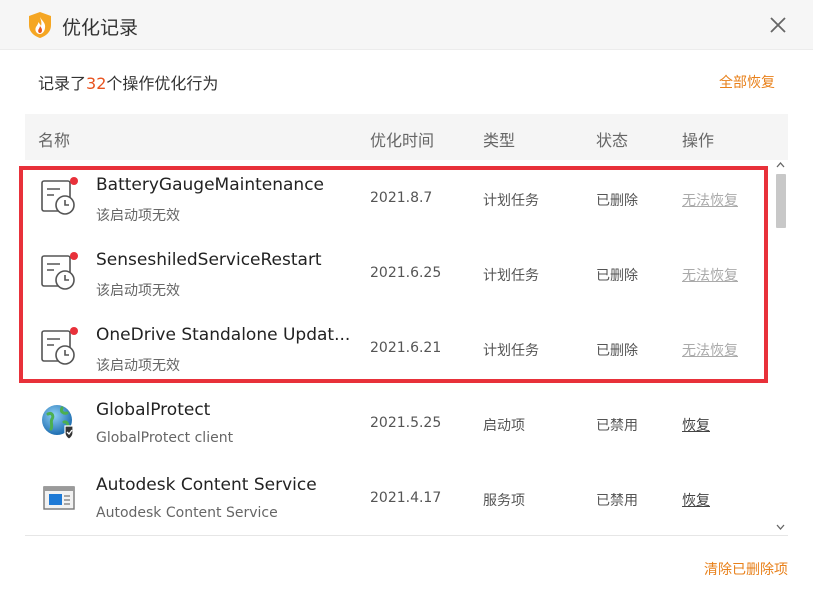 The image size is (813, 600). What do you see at coordinates (504, 501) in the screenshot?
I see `item-type: 服务项` at bounding box center [504, 501].